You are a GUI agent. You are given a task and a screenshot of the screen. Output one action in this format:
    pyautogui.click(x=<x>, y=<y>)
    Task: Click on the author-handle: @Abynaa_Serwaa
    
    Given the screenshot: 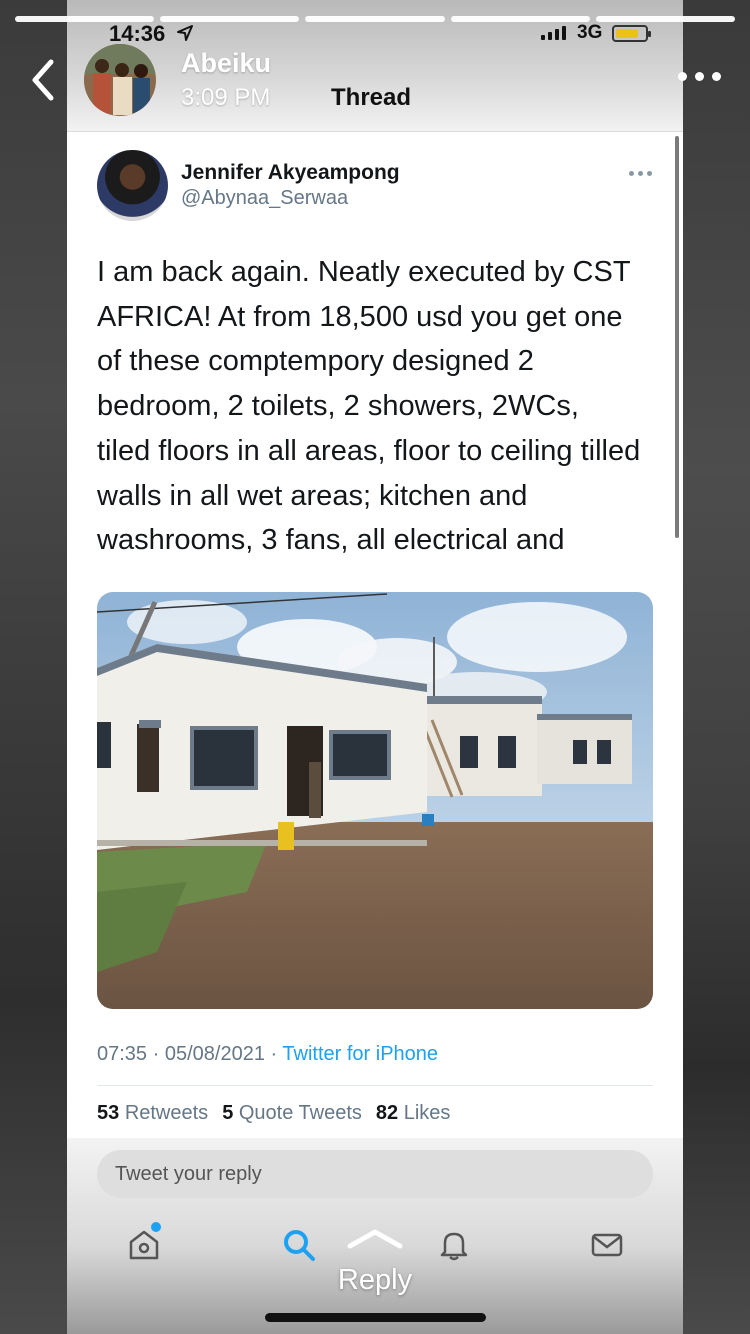 What is the action you would take?
    pyautogui.click(x=265, y=198)
    